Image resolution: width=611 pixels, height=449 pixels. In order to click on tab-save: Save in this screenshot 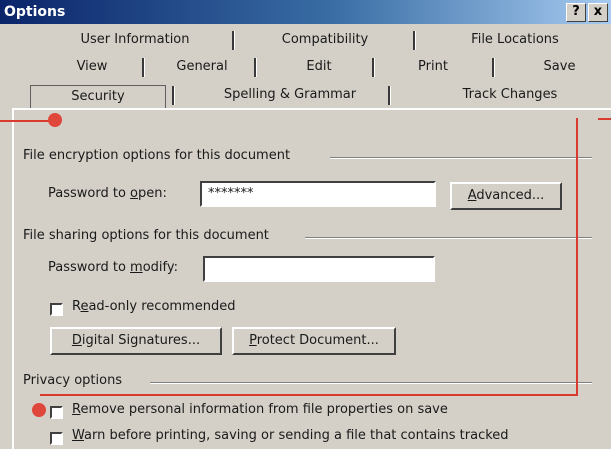, I will do `click(559, 67)`.